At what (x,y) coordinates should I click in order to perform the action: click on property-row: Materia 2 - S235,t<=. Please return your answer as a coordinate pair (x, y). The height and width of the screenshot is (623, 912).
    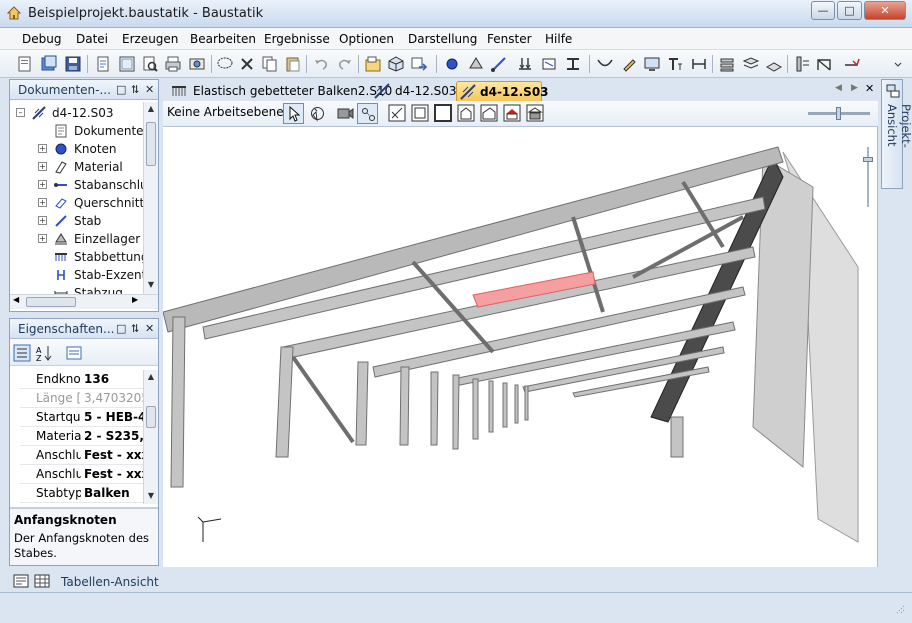
    Looking at the image, I should click on (86, 436).